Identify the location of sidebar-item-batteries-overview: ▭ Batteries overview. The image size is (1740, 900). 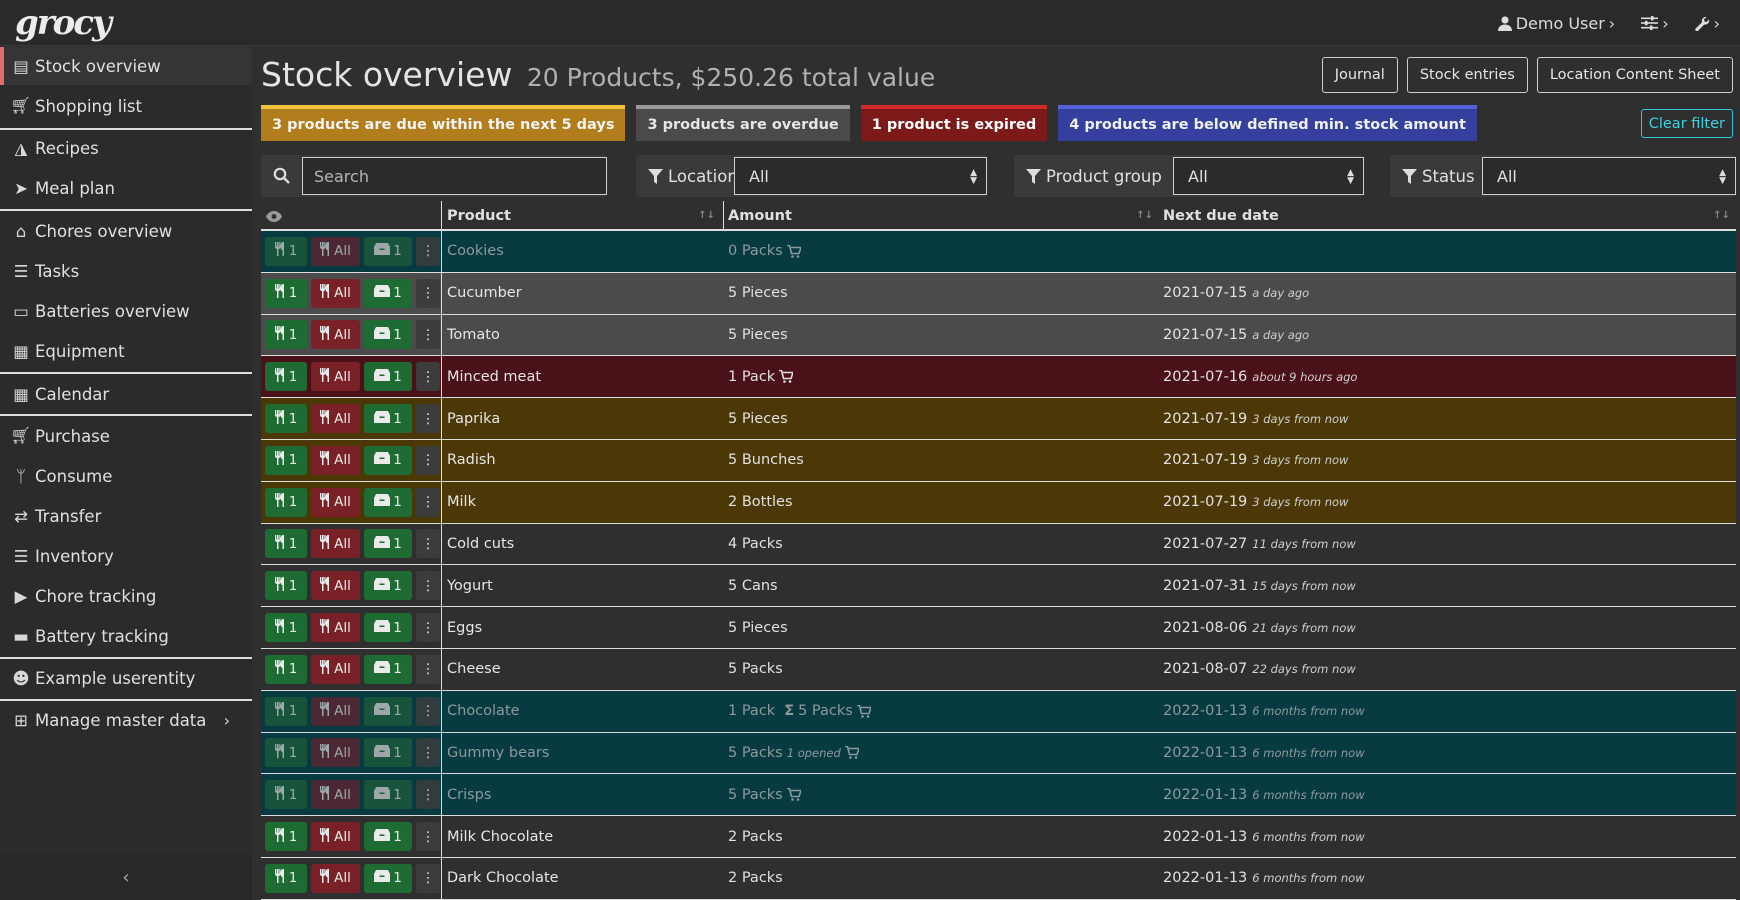
(126, 311).